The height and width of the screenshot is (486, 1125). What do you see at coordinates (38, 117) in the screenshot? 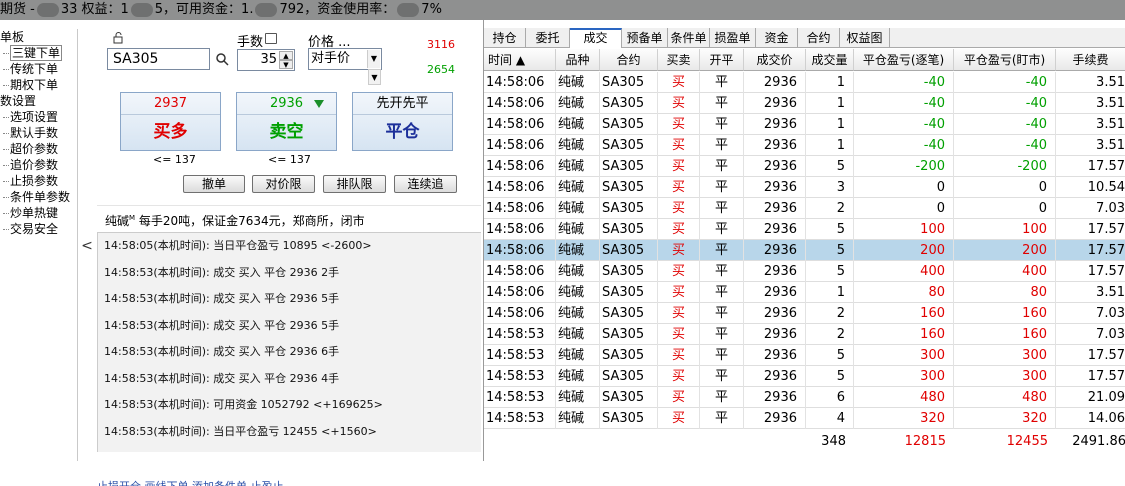
I see `sidebar-item: 选项设置` at bounding box center [38, 117].